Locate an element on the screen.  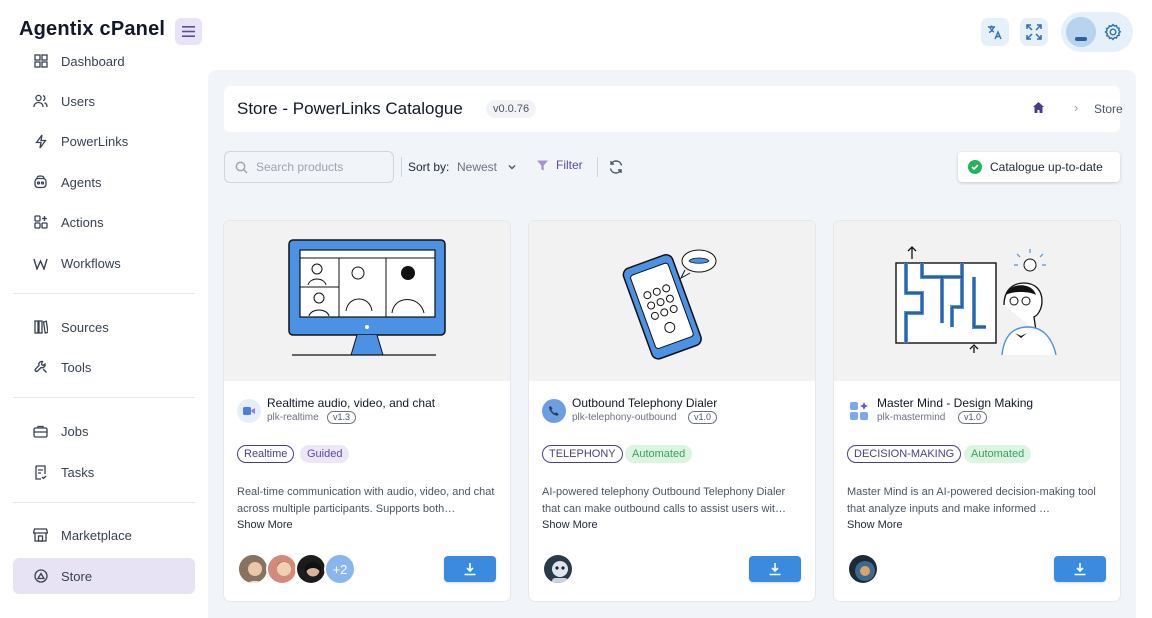
sidebar-item-label: Marketplace is located at coordinates (96, 535).